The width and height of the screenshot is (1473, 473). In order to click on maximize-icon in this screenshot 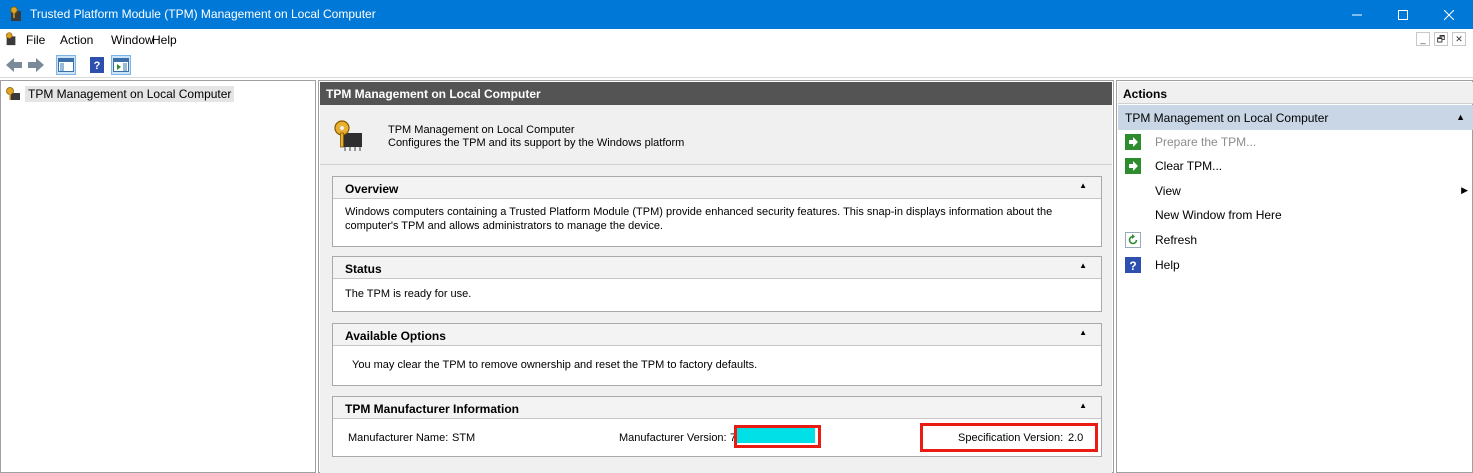, I will do `click(1403, 14)`.